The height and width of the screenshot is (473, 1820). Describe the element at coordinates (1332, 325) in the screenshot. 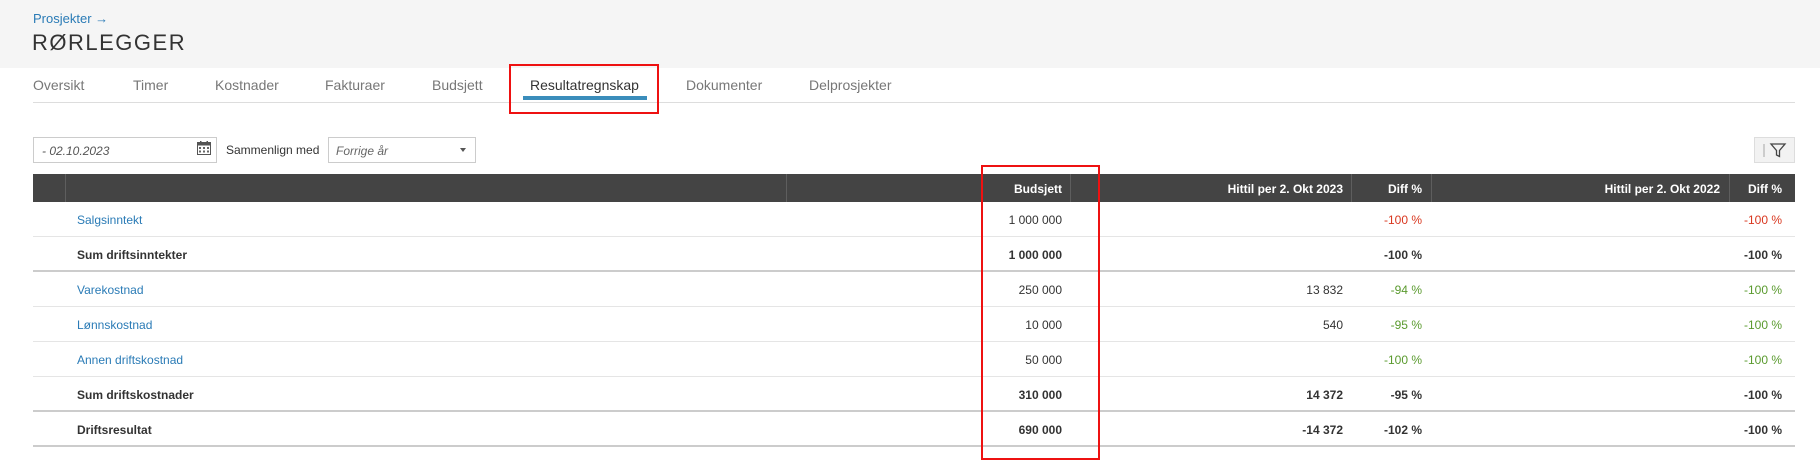

I see `ytd-current-cell: 540` at that location.